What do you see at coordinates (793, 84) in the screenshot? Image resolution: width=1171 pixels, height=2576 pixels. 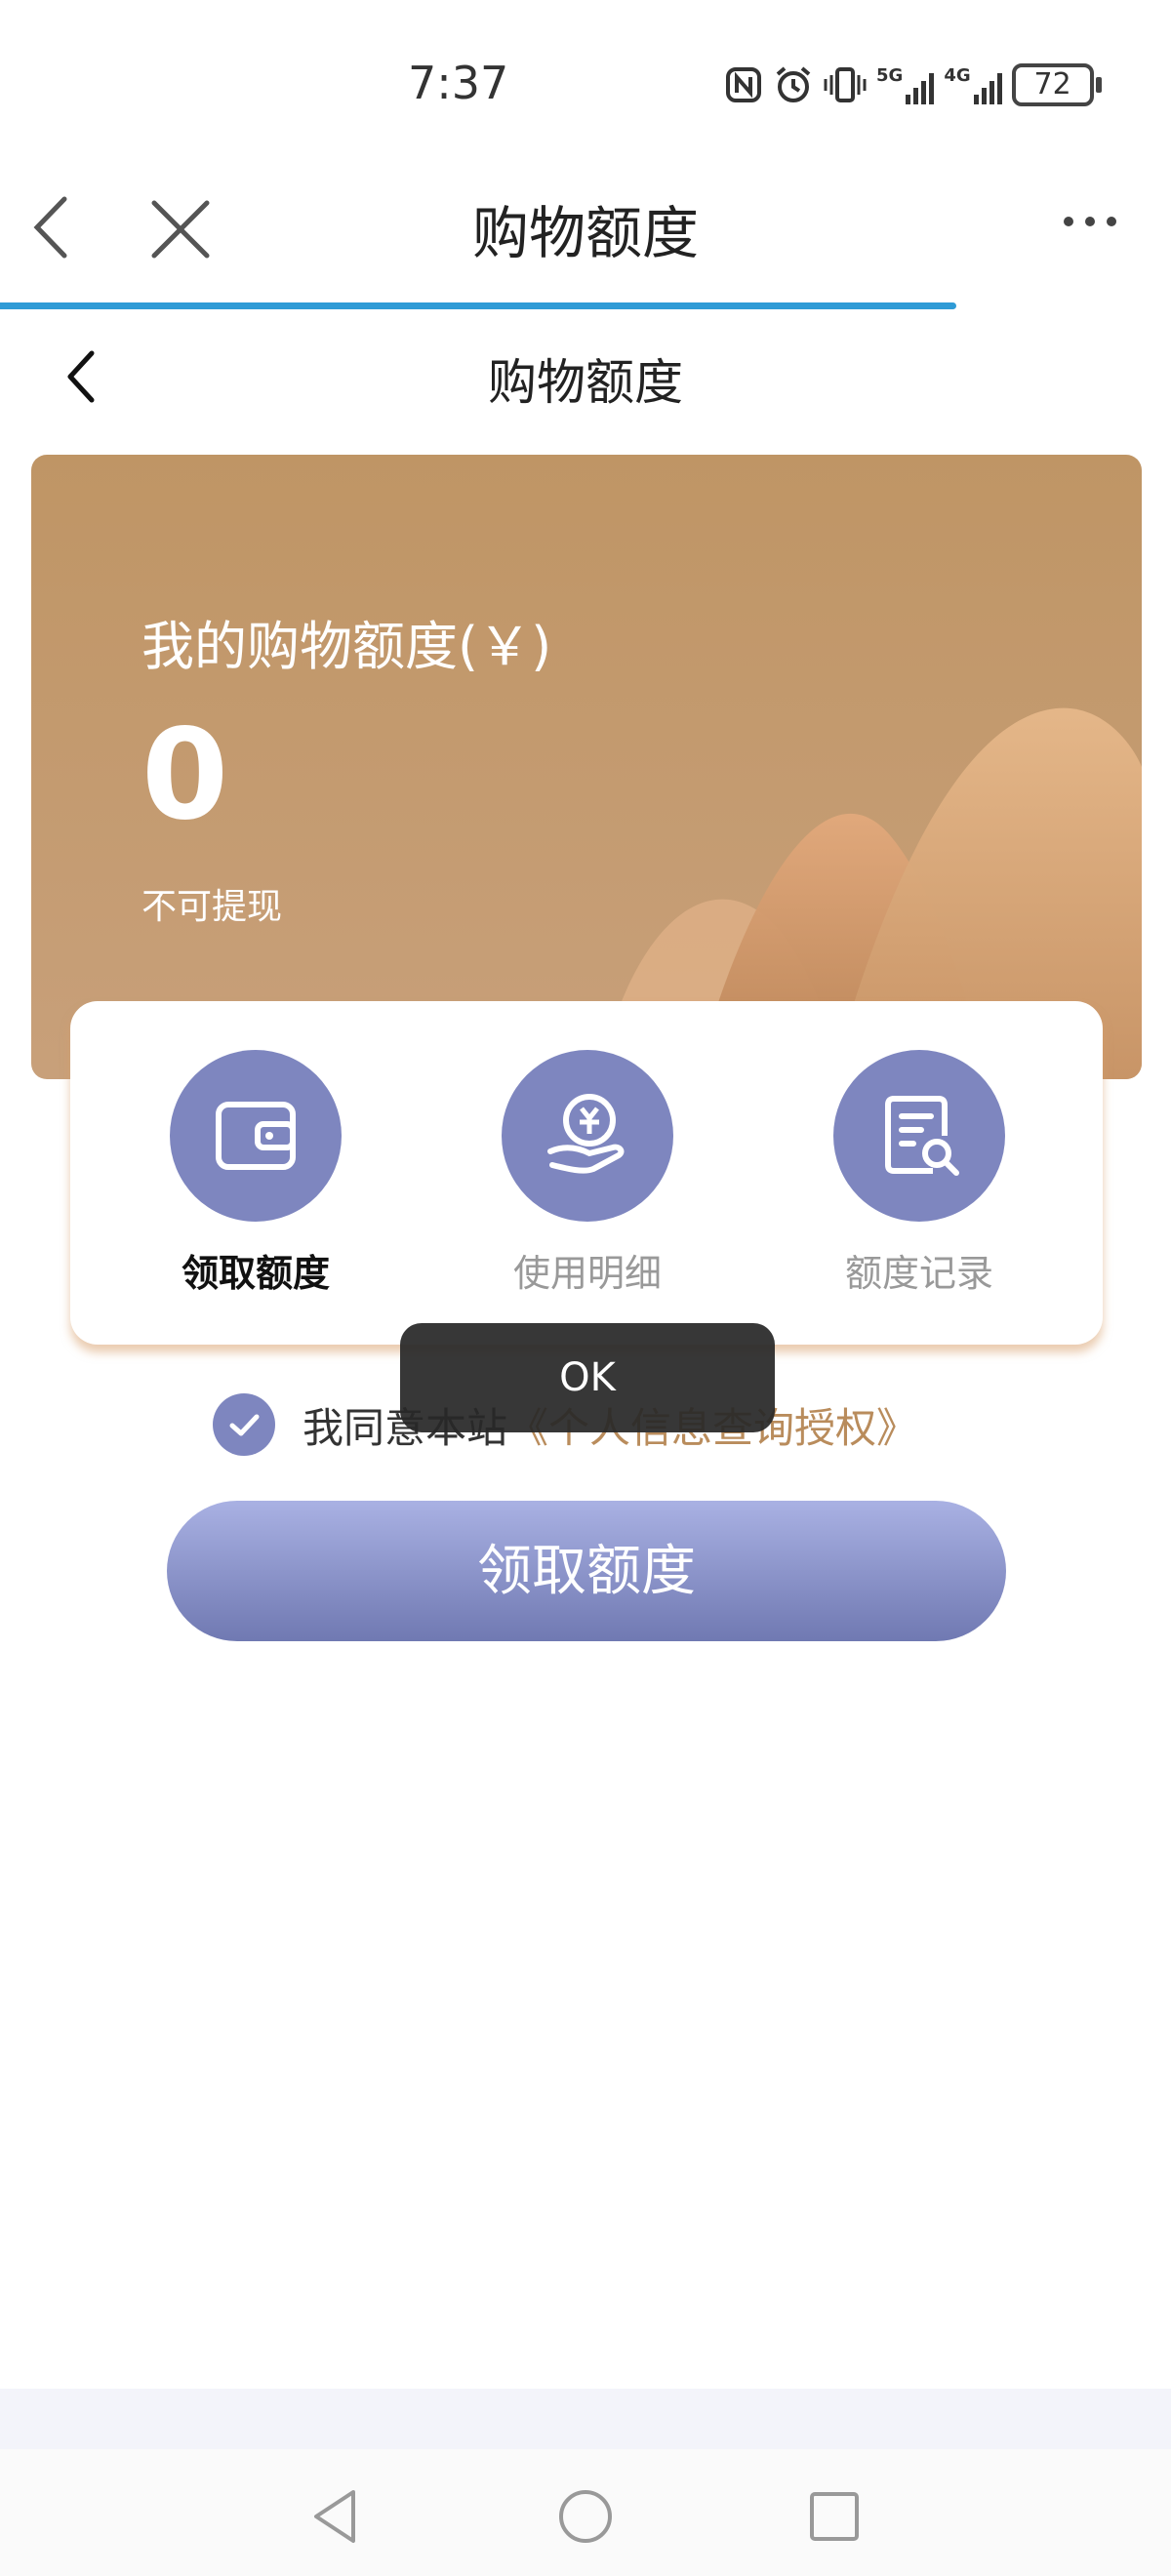 I see `alarm-icon` at bounding box center [793, 84].